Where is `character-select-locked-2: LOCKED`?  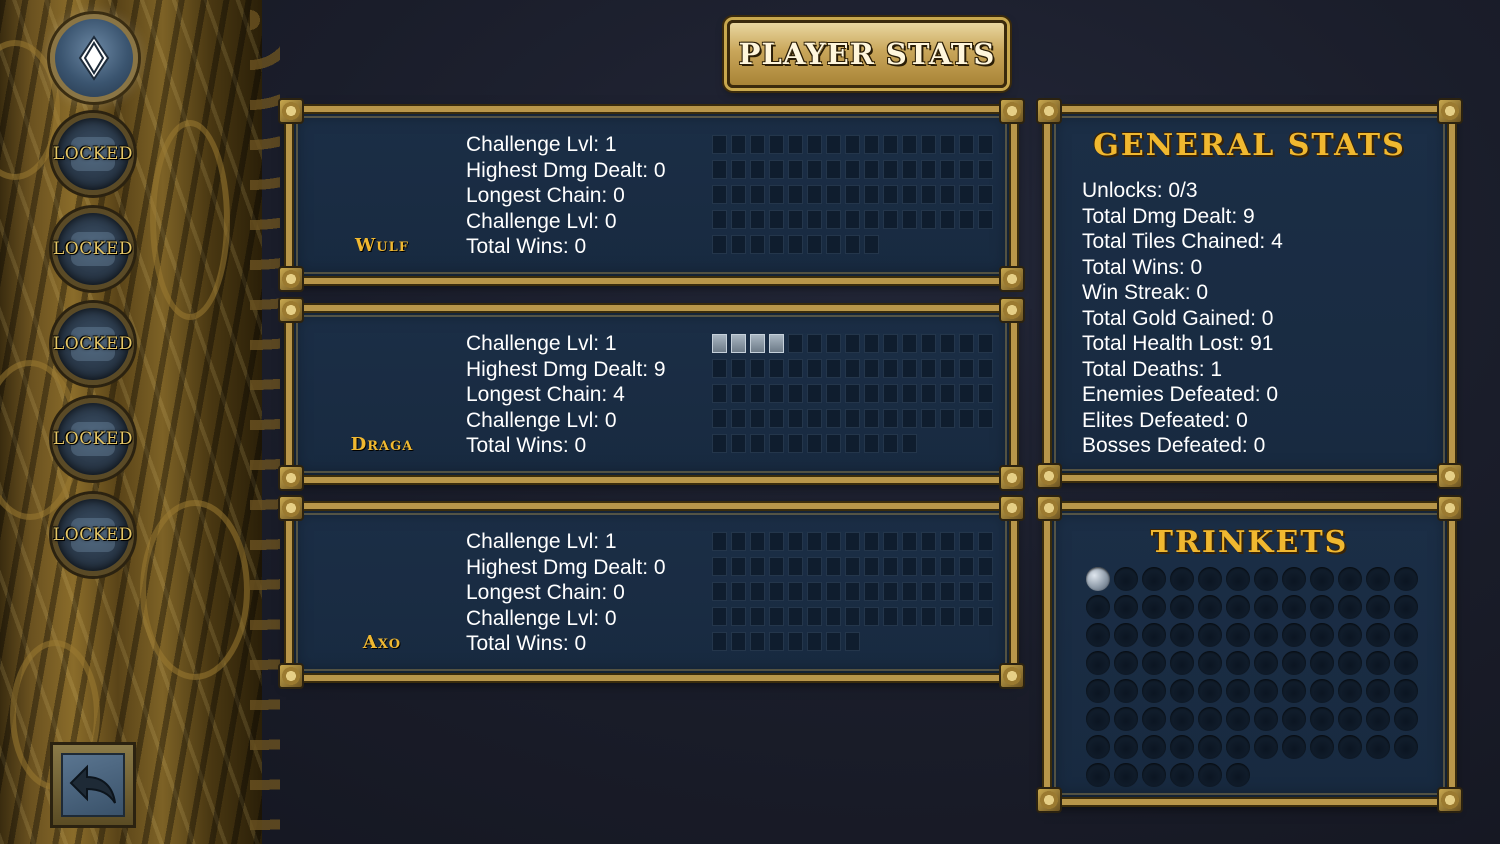 character-select-locked-2: LOCKED is located at coordinates (93, 249).